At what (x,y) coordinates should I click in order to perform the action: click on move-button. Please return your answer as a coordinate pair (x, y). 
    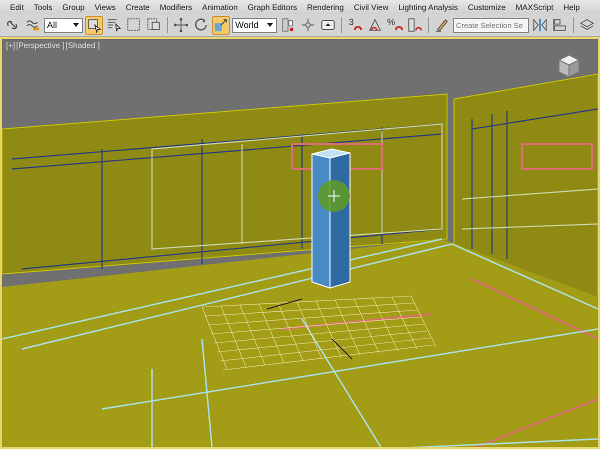
    Looking at the image, I should click on (181, 25).